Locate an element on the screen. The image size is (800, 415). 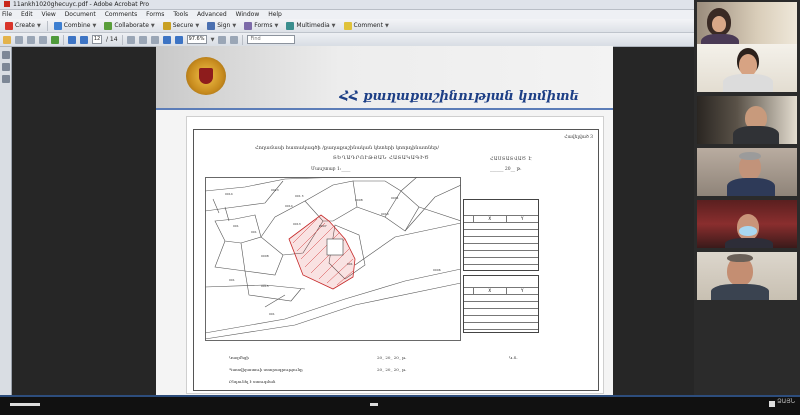
sheet-title-line2: ՏԵՂԱԴՐՈՒԹՅԱՆ ՀԱՏԱԿԱԳԻԾ is located at coordinates (381, 158).